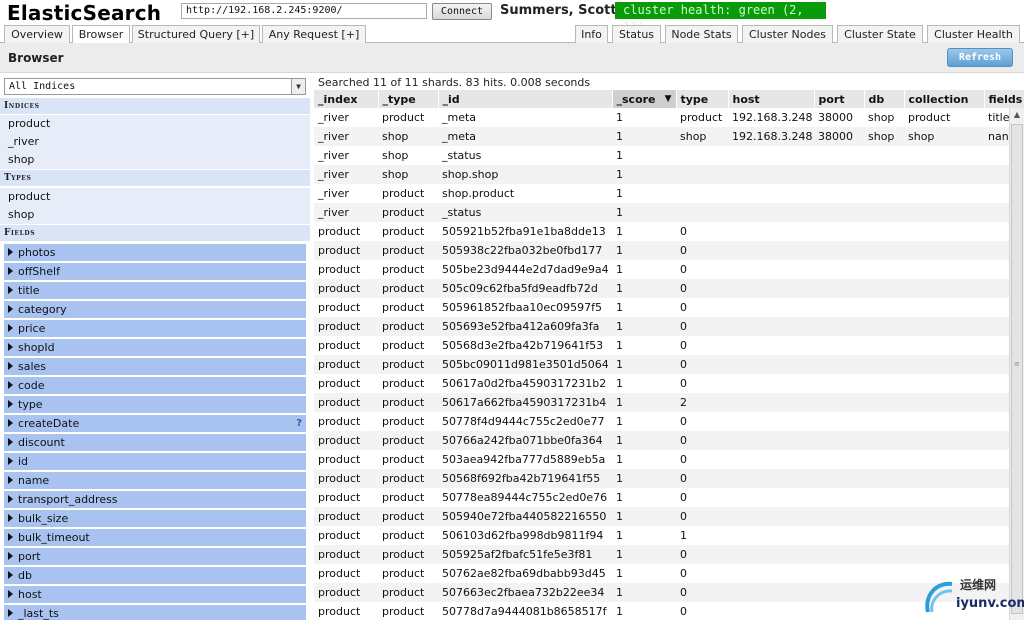 The width and height of the screenshot is (1024, 621). What do you see at coordinates (669, 478) in the screenshot?
I see `table-row: product product 50568f692fba42b719641f55 1 0` at bounding box center [669, 478].